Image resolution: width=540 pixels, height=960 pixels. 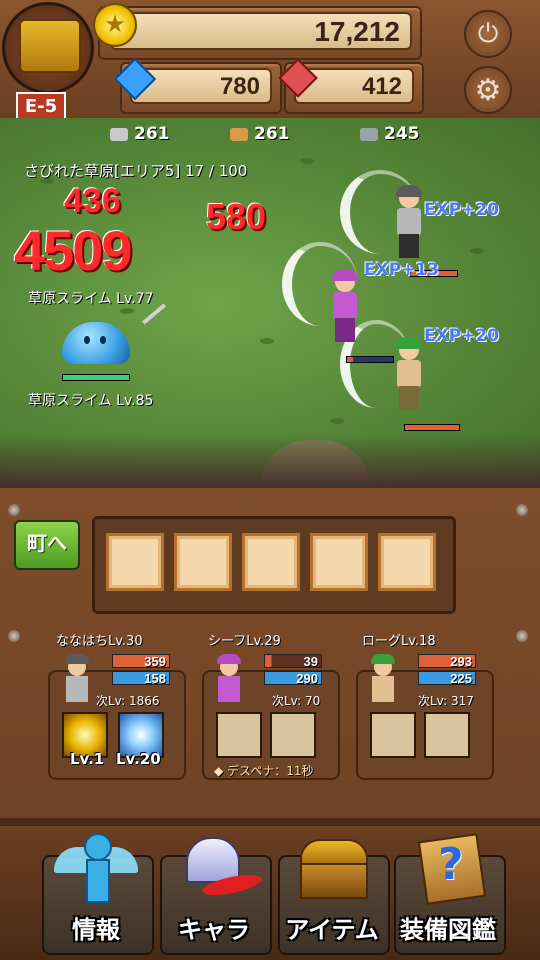 What do you see at coordinates (140, 134) in the screenshot?
I see `material-stone: 261` at bounding box center [140, 134].